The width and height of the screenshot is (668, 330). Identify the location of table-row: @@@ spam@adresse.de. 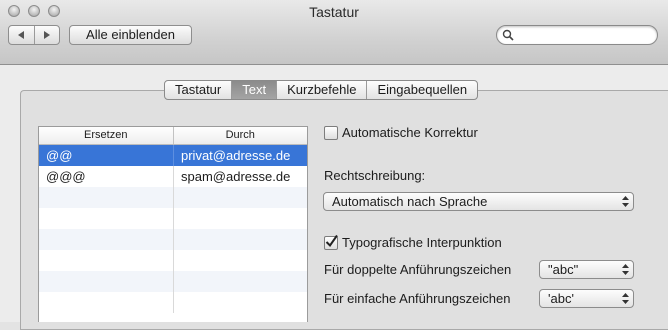
(173, 176).